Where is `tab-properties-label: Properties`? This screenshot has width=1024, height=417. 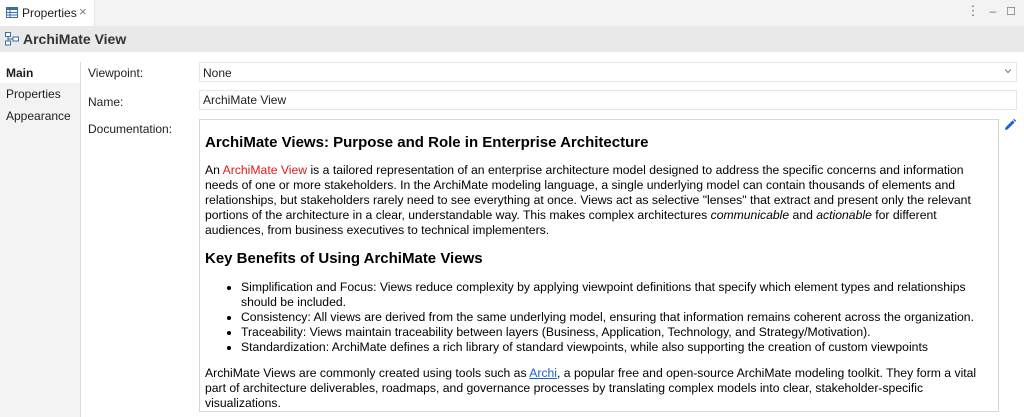 tab-properties-label: Properties is located at coordinates (33, 94).